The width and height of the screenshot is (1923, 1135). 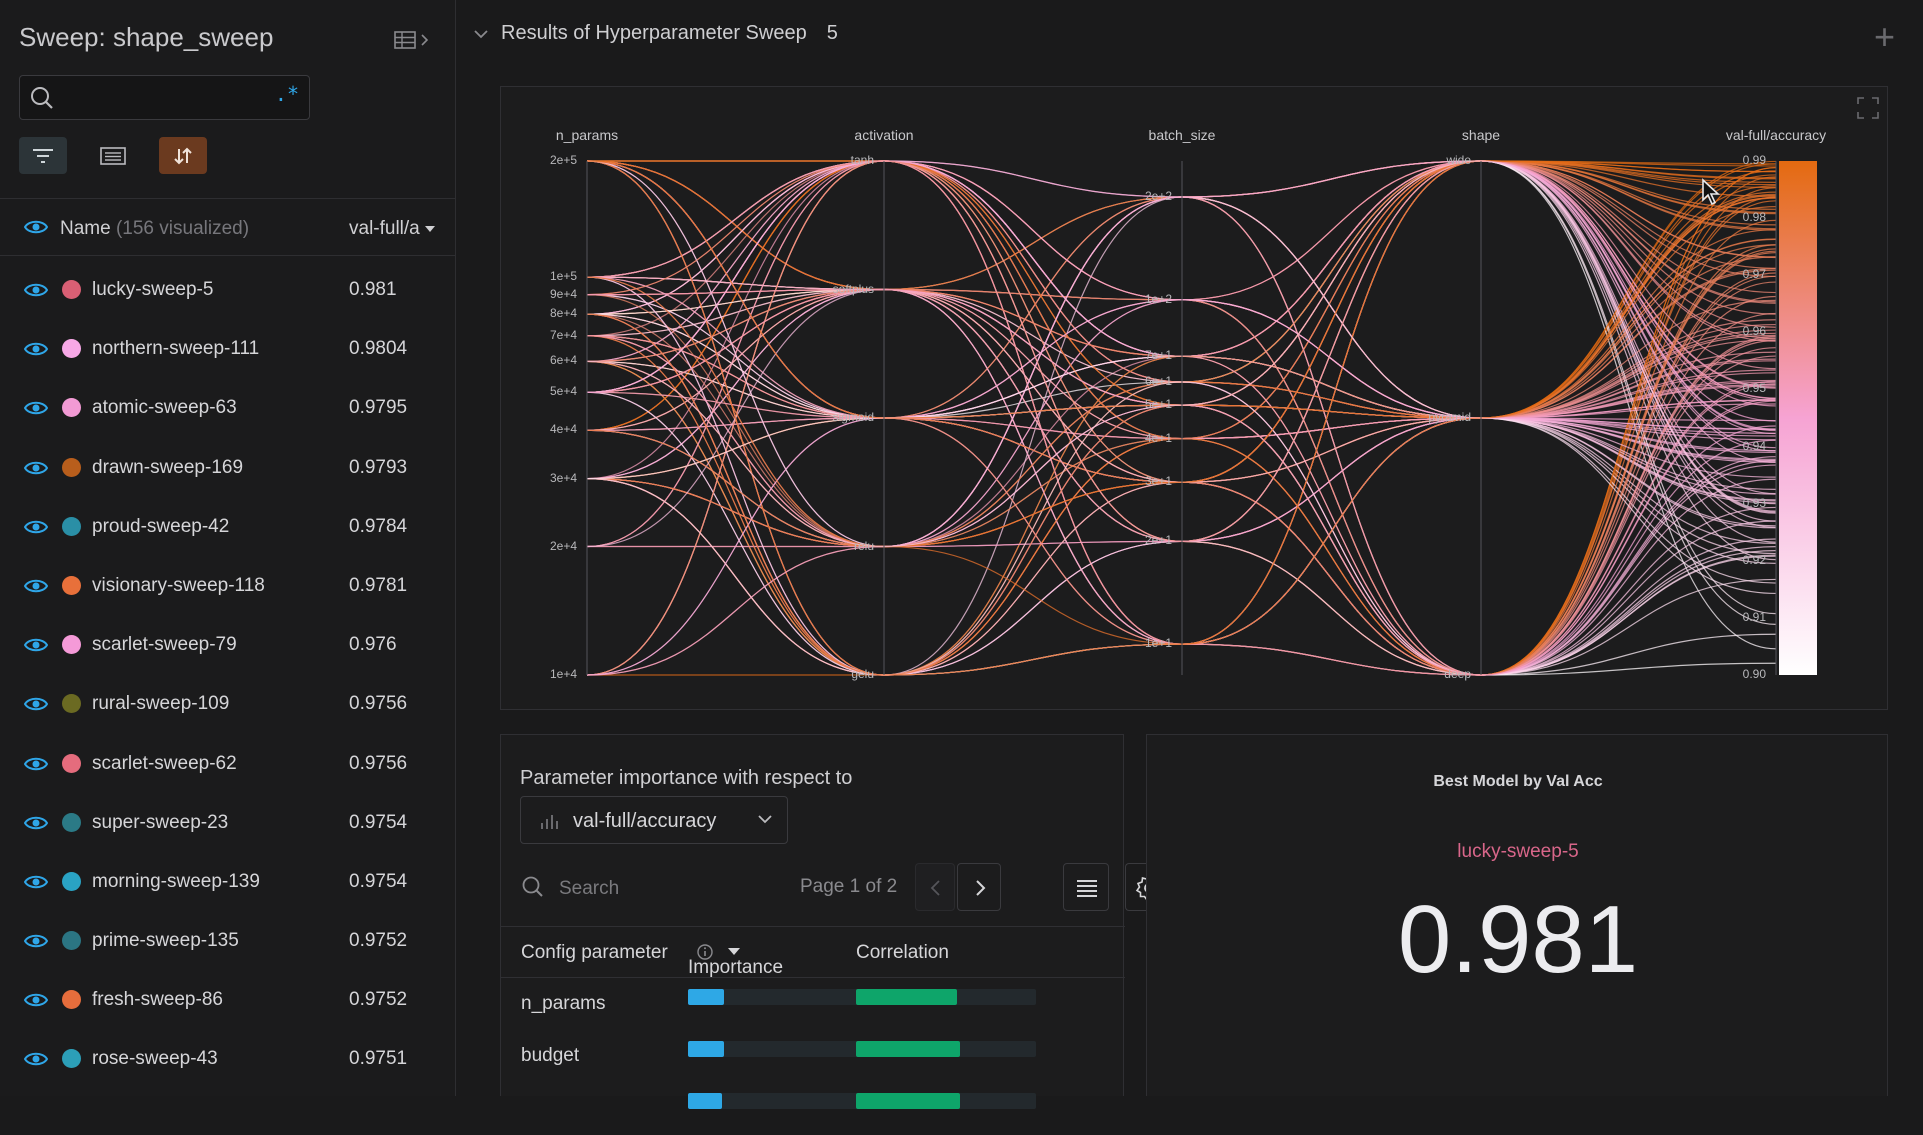 What do you see at coordinates (414, 40) in the screenshot?
I see `collapse-sidebar-button` at bounding box center [414, 40].